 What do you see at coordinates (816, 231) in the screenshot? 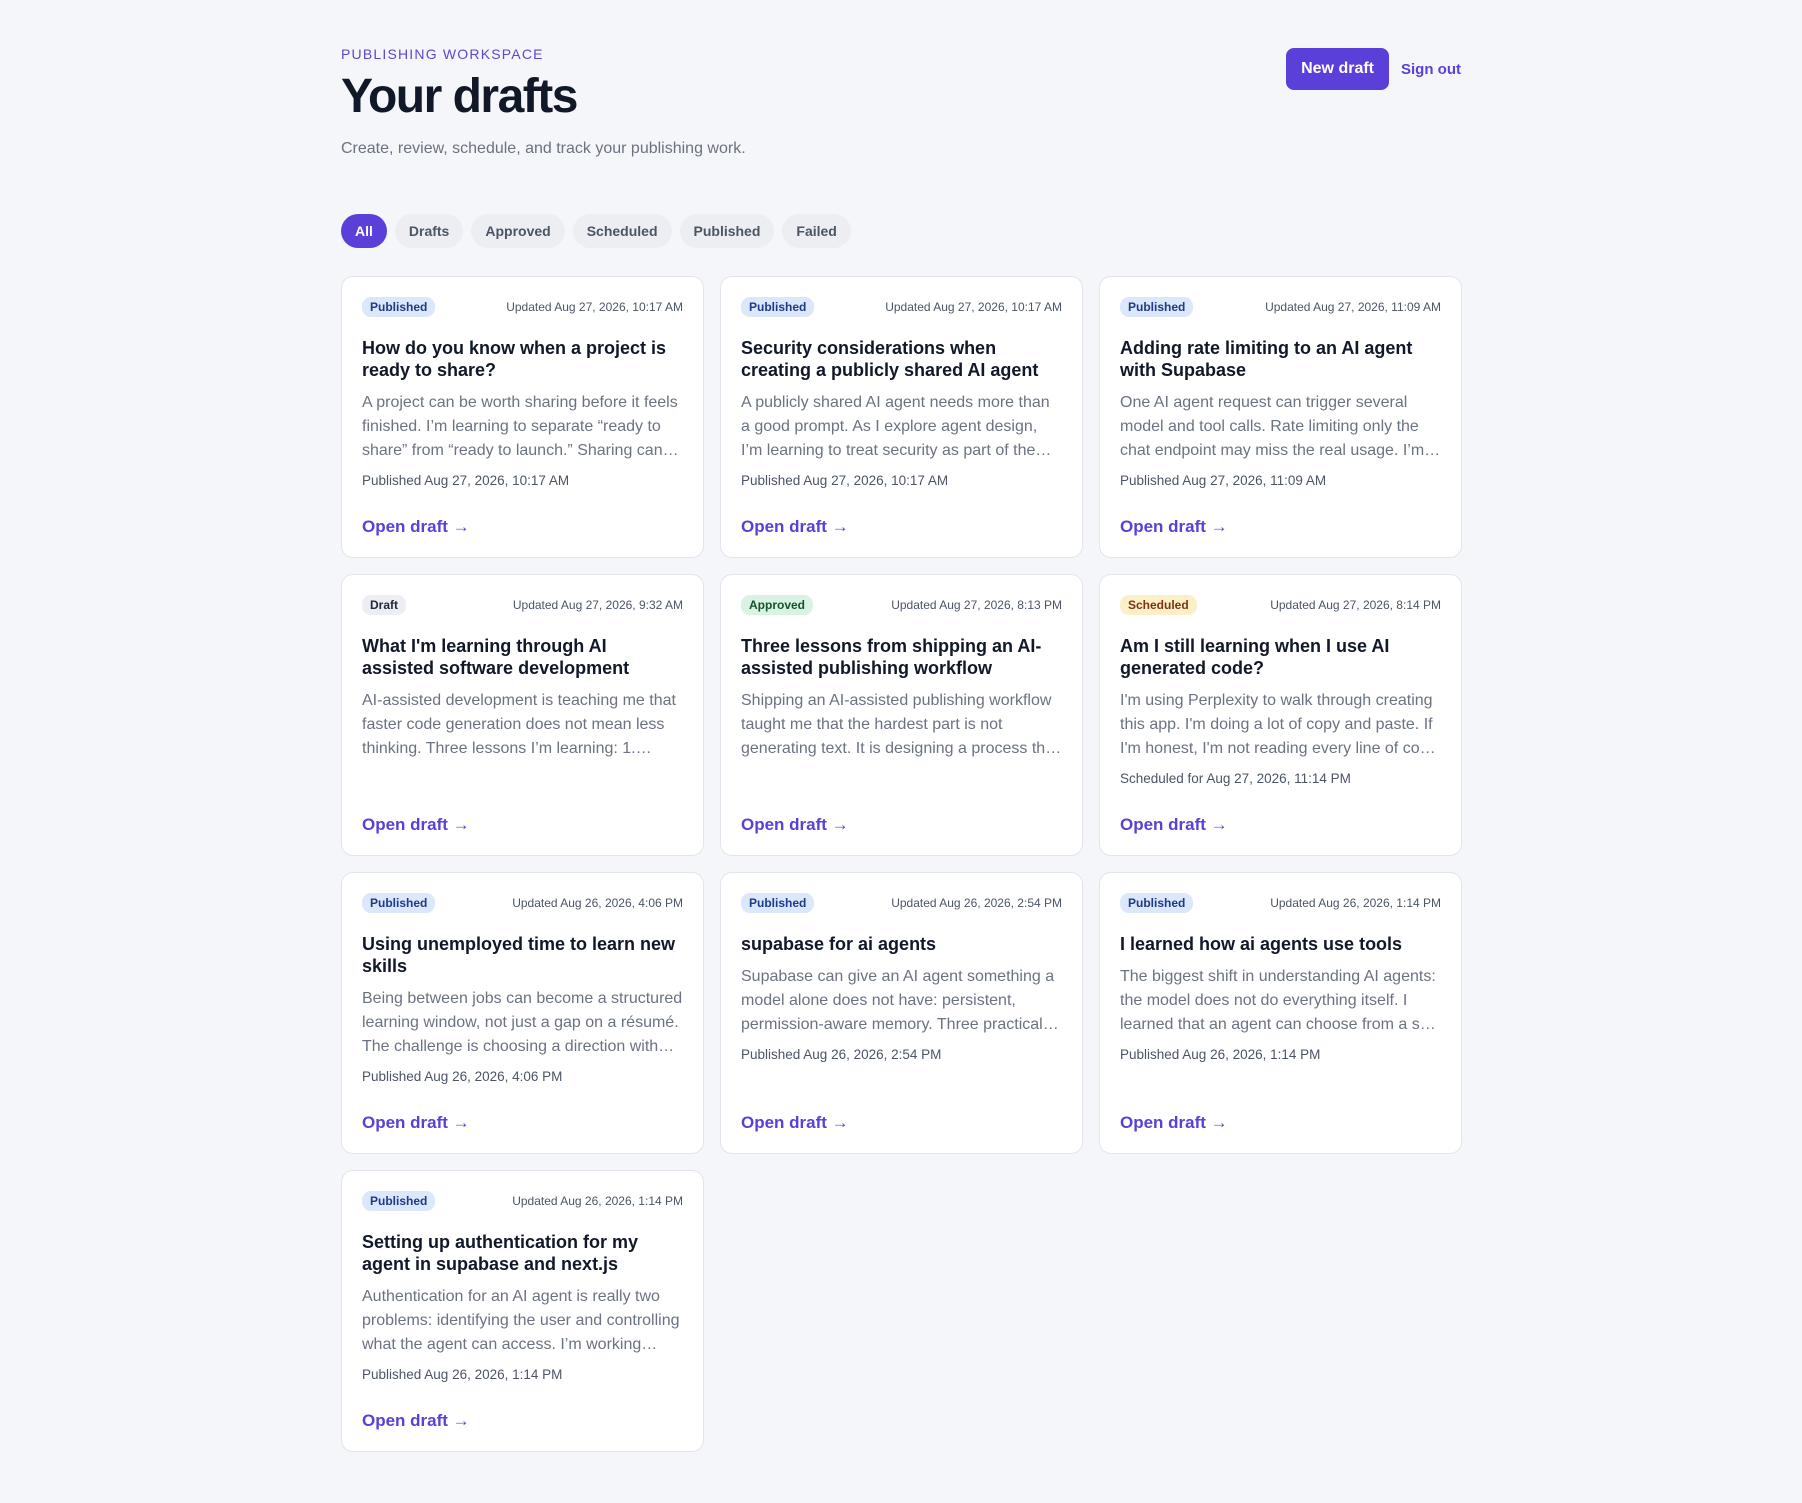
I see `filter-failed: Failed` at bounding box center [816, 231].